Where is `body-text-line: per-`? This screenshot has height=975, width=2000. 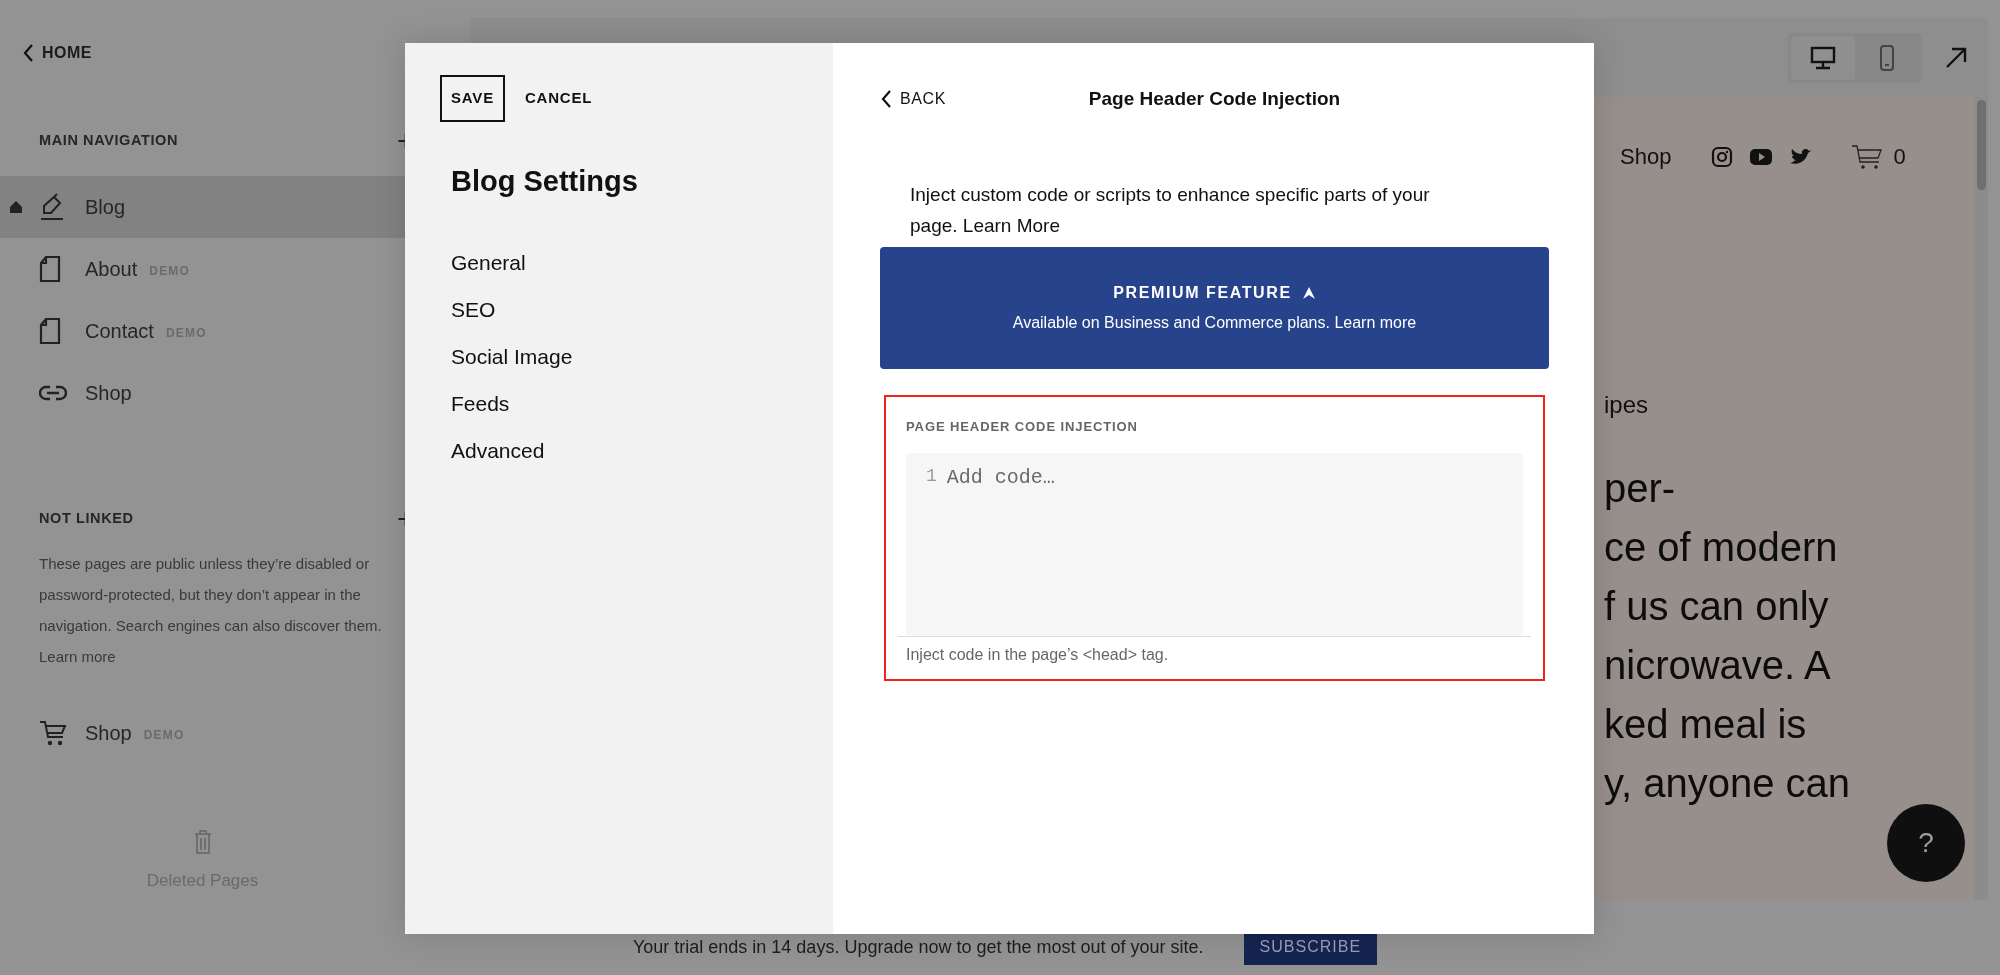
body-text-line: per- is located at coordinates (1640, 488).